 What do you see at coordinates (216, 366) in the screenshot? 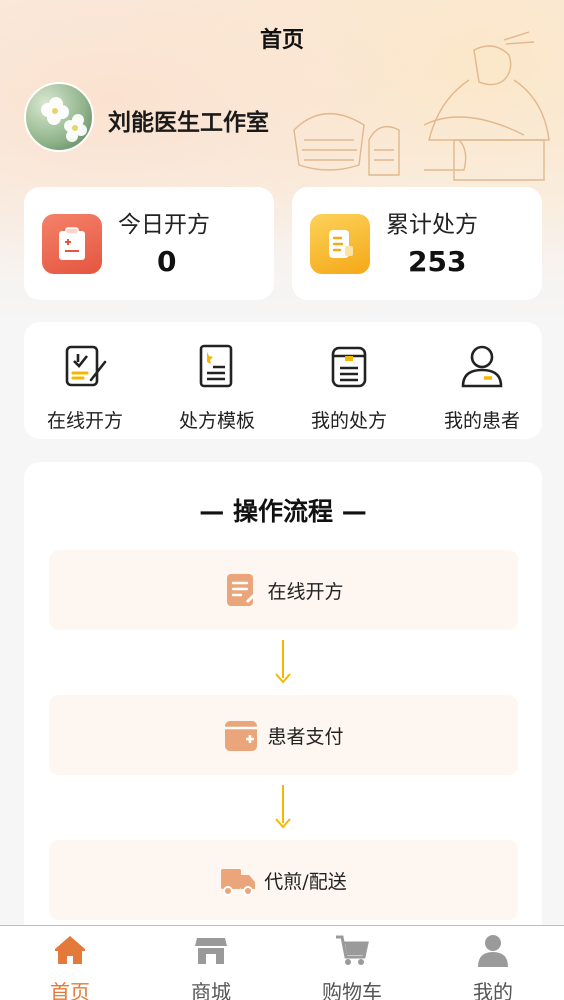
I see `template-icon` at bounding box center [216, 366].